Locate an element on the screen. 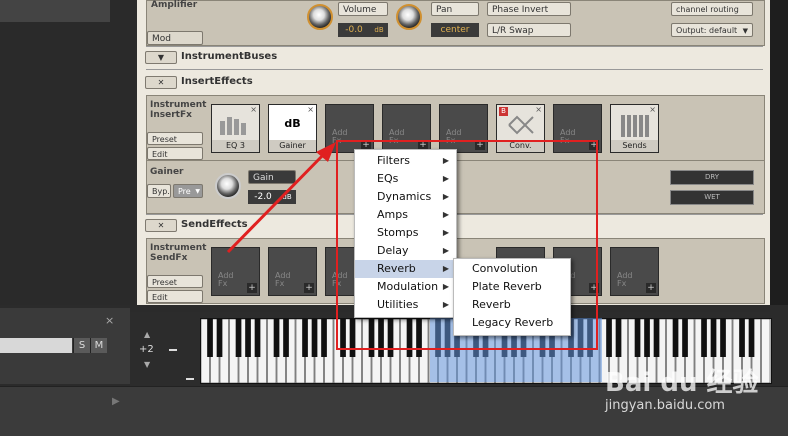  submenu-item-plate-reverb: Plate Reverb is located at coordinates (512, 287).